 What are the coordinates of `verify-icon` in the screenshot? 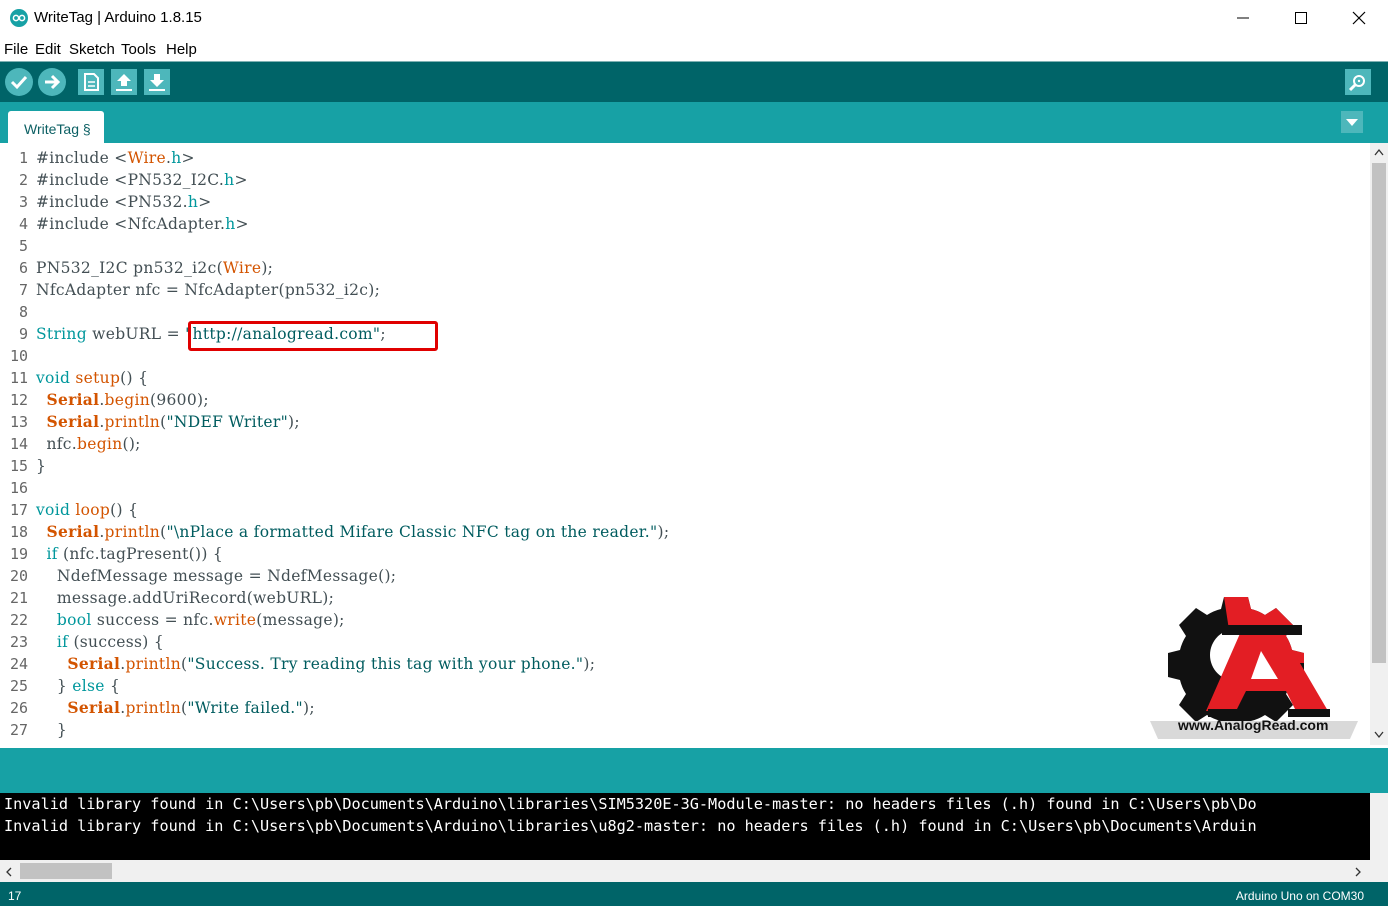 It's located at (19, 82).